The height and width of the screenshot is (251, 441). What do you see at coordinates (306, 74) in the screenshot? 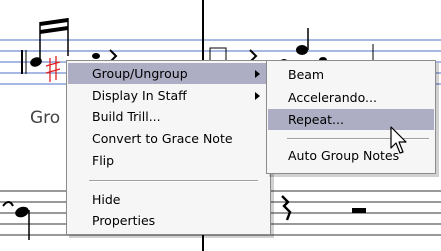
I see `menu-item-label: Beam` at bounding box center [306, 74].